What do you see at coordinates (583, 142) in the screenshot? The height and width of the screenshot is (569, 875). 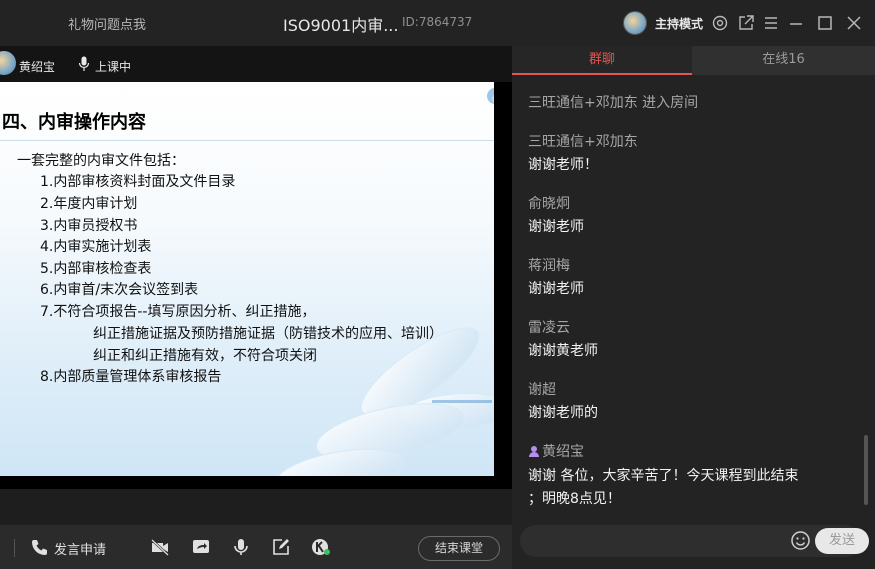 I see `sender-name: 三旺通信+邓加东` at bounding box center [583, 142].